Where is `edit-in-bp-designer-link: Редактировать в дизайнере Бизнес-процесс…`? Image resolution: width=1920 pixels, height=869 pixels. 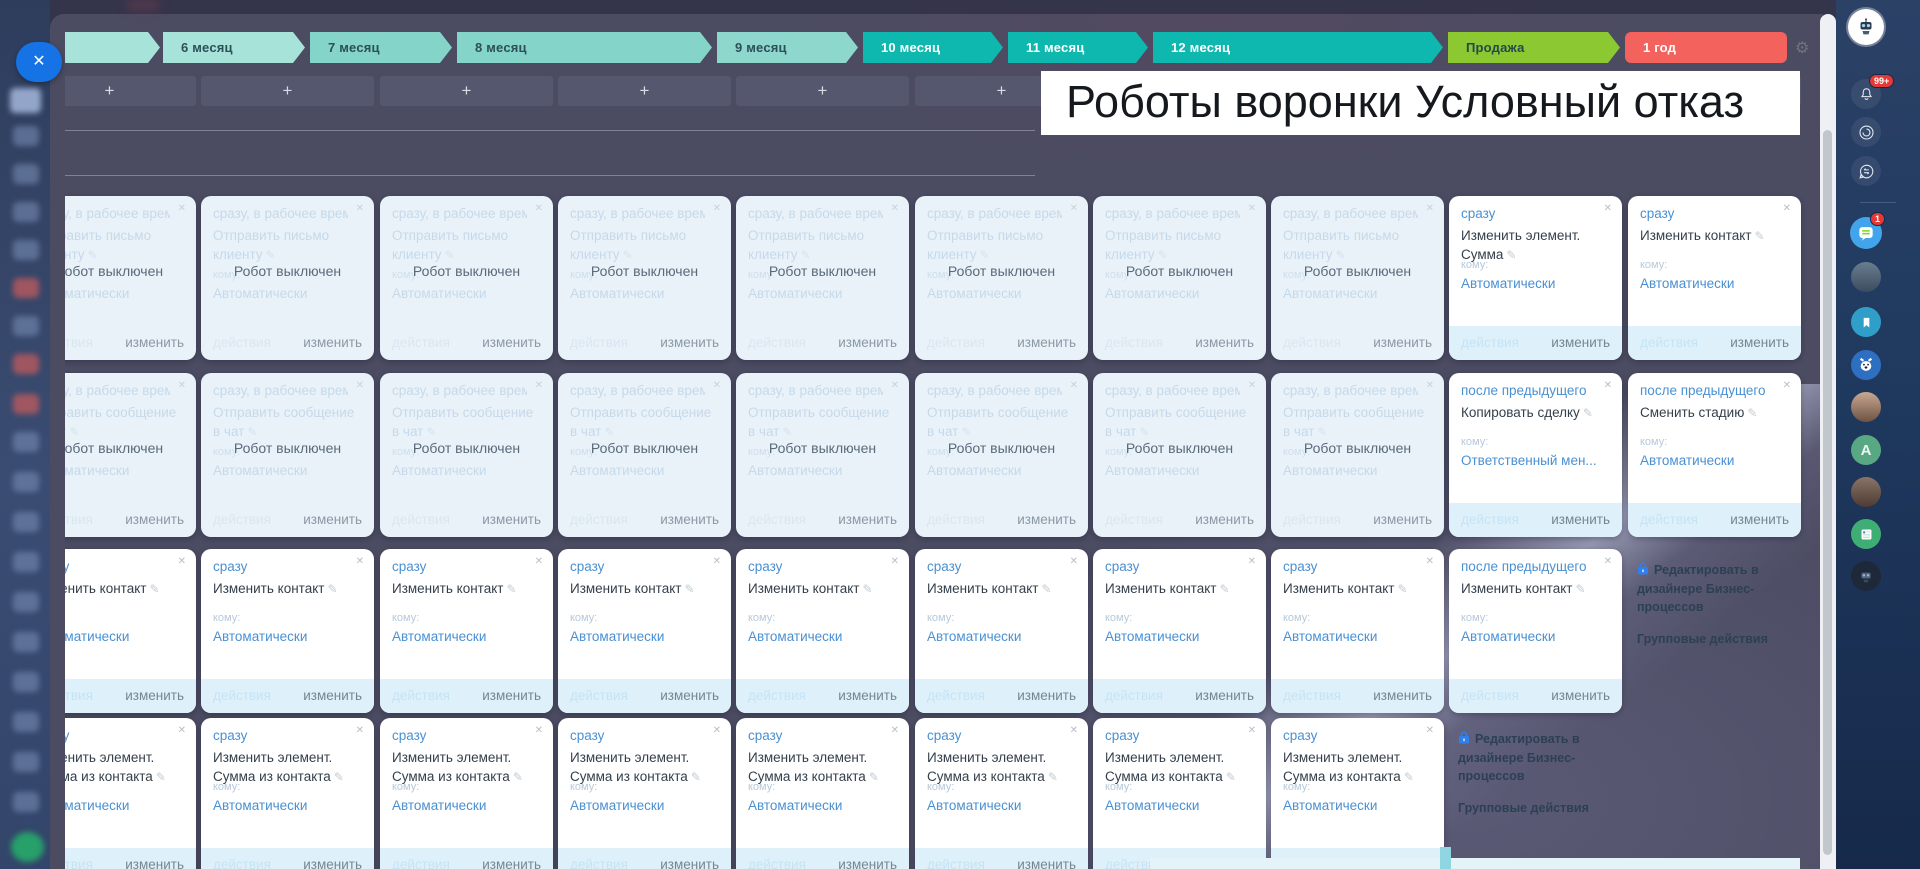 edit-in-bp-designer-link: Редактировать в дизайнере Бизнес-процесс… is located at coordinates (1725, 588).